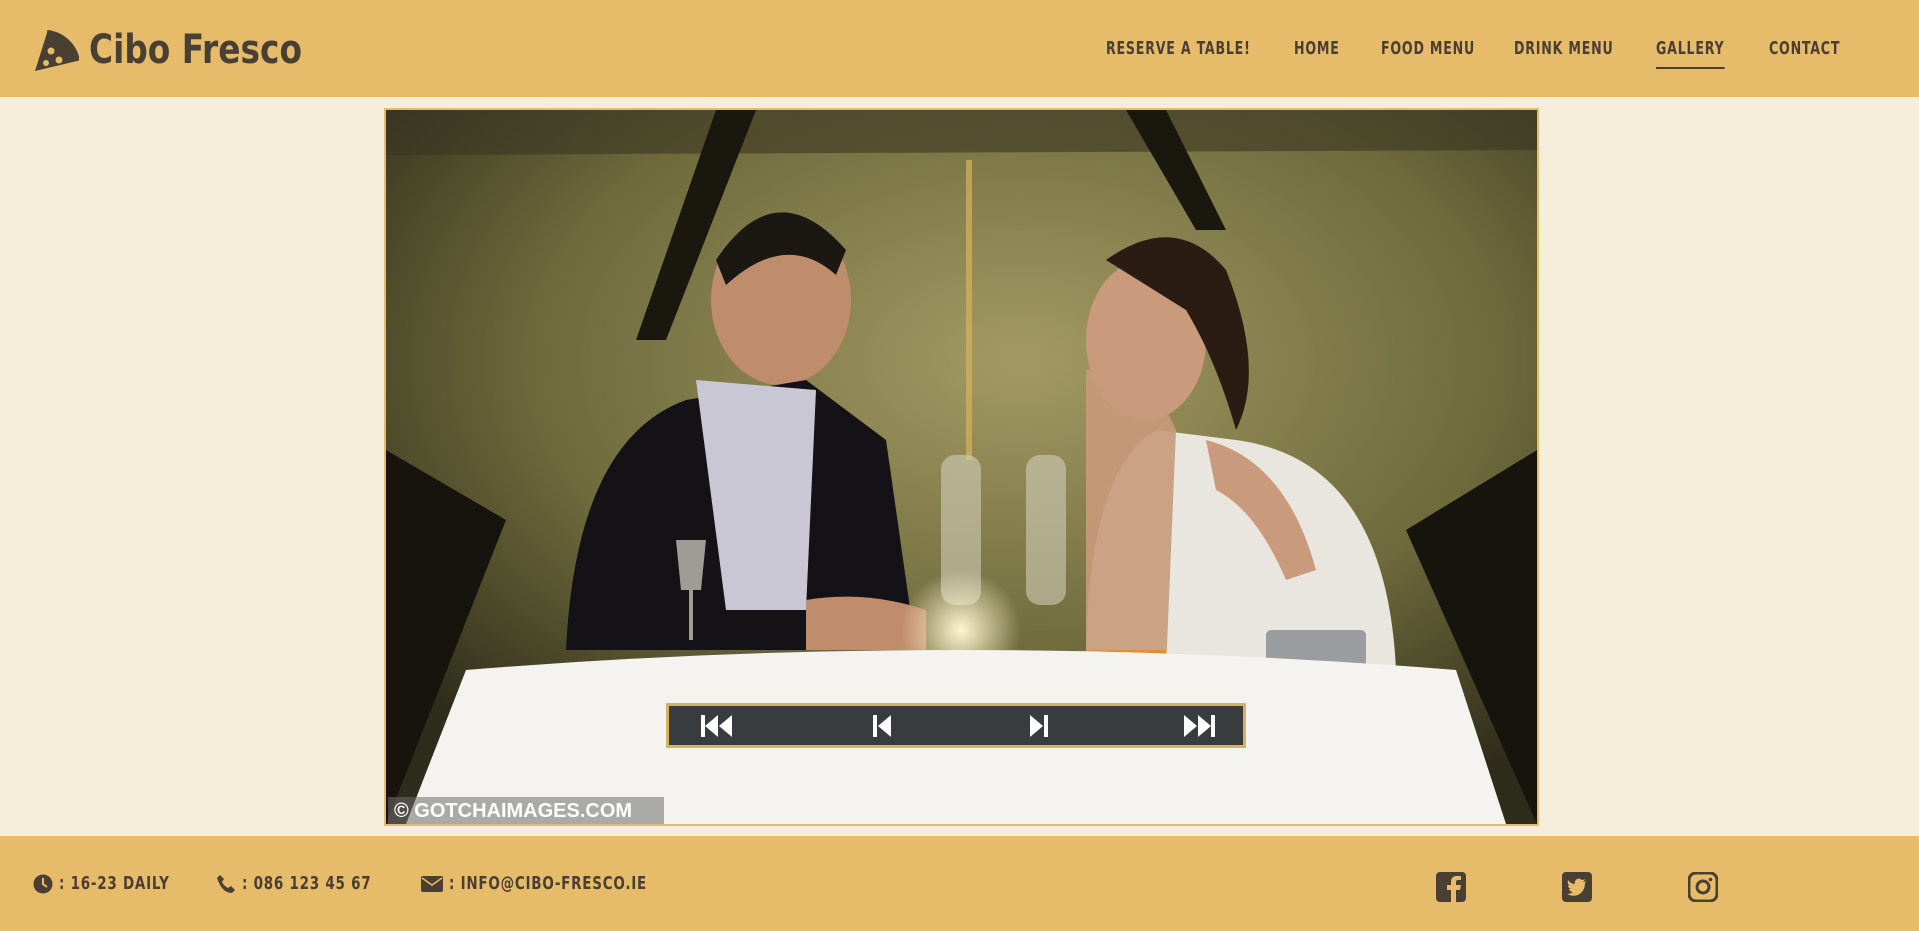 This screenshot has height=931, width=1919. I want to click on nav-home: HOME, so click(1317, 48).